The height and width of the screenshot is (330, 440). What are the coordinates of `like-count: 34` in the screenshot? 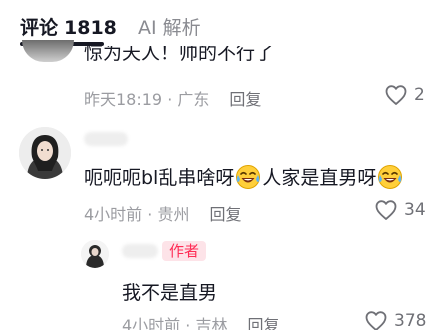 It's located at (415, 210).